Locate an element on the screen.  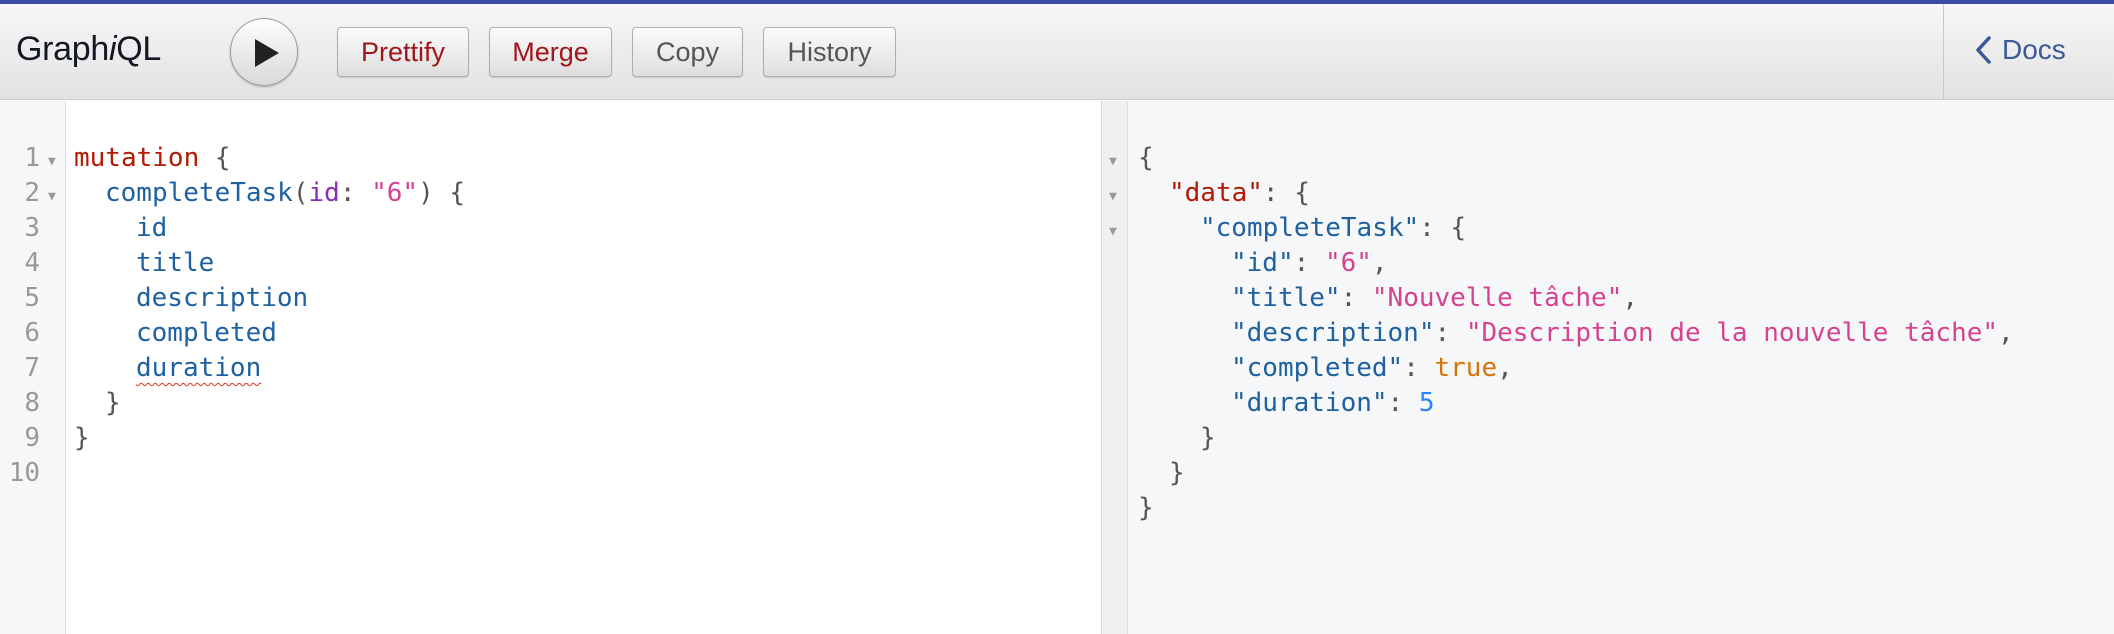
execute-query-button is located at coordinates (264, 52).